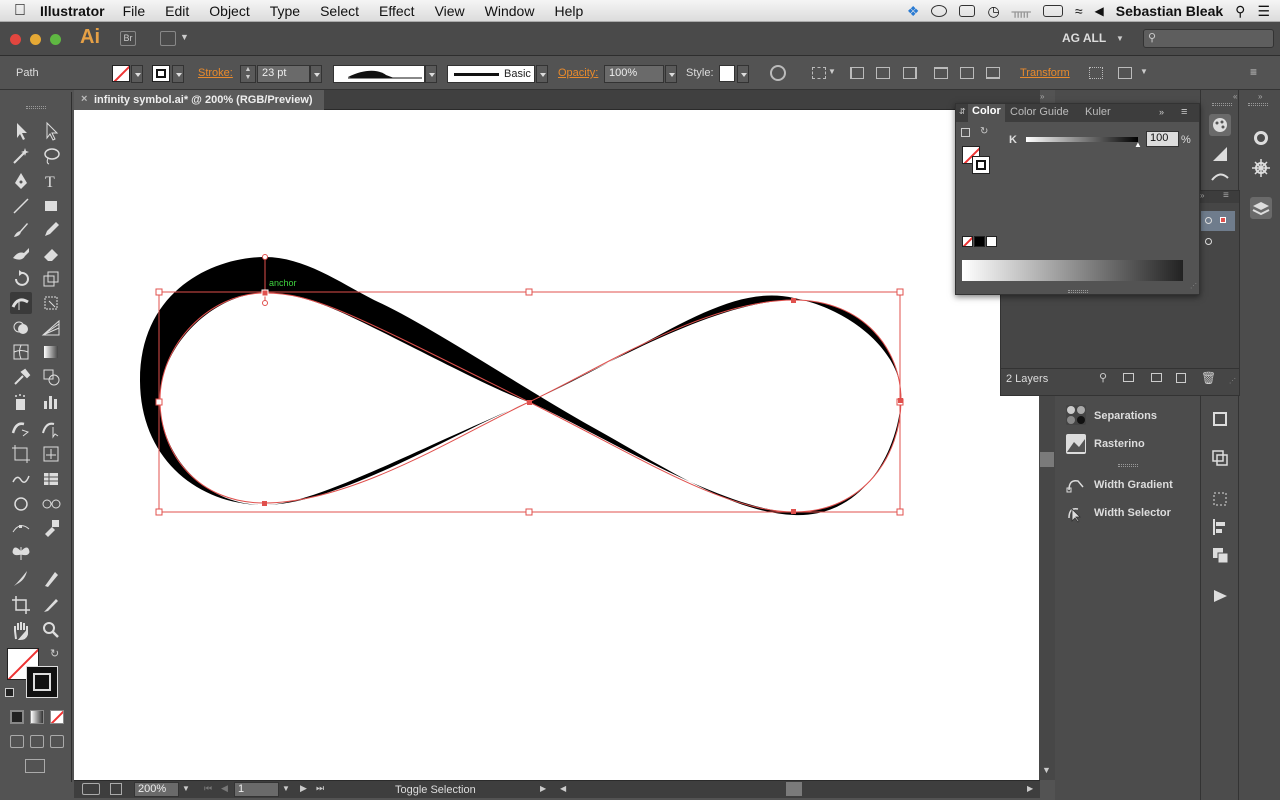 This screenshot has height=800, width=1280. Describe the element at coordinates (578, 73) in the screenshot. I see `opacity-label: Opacity:` at that location.